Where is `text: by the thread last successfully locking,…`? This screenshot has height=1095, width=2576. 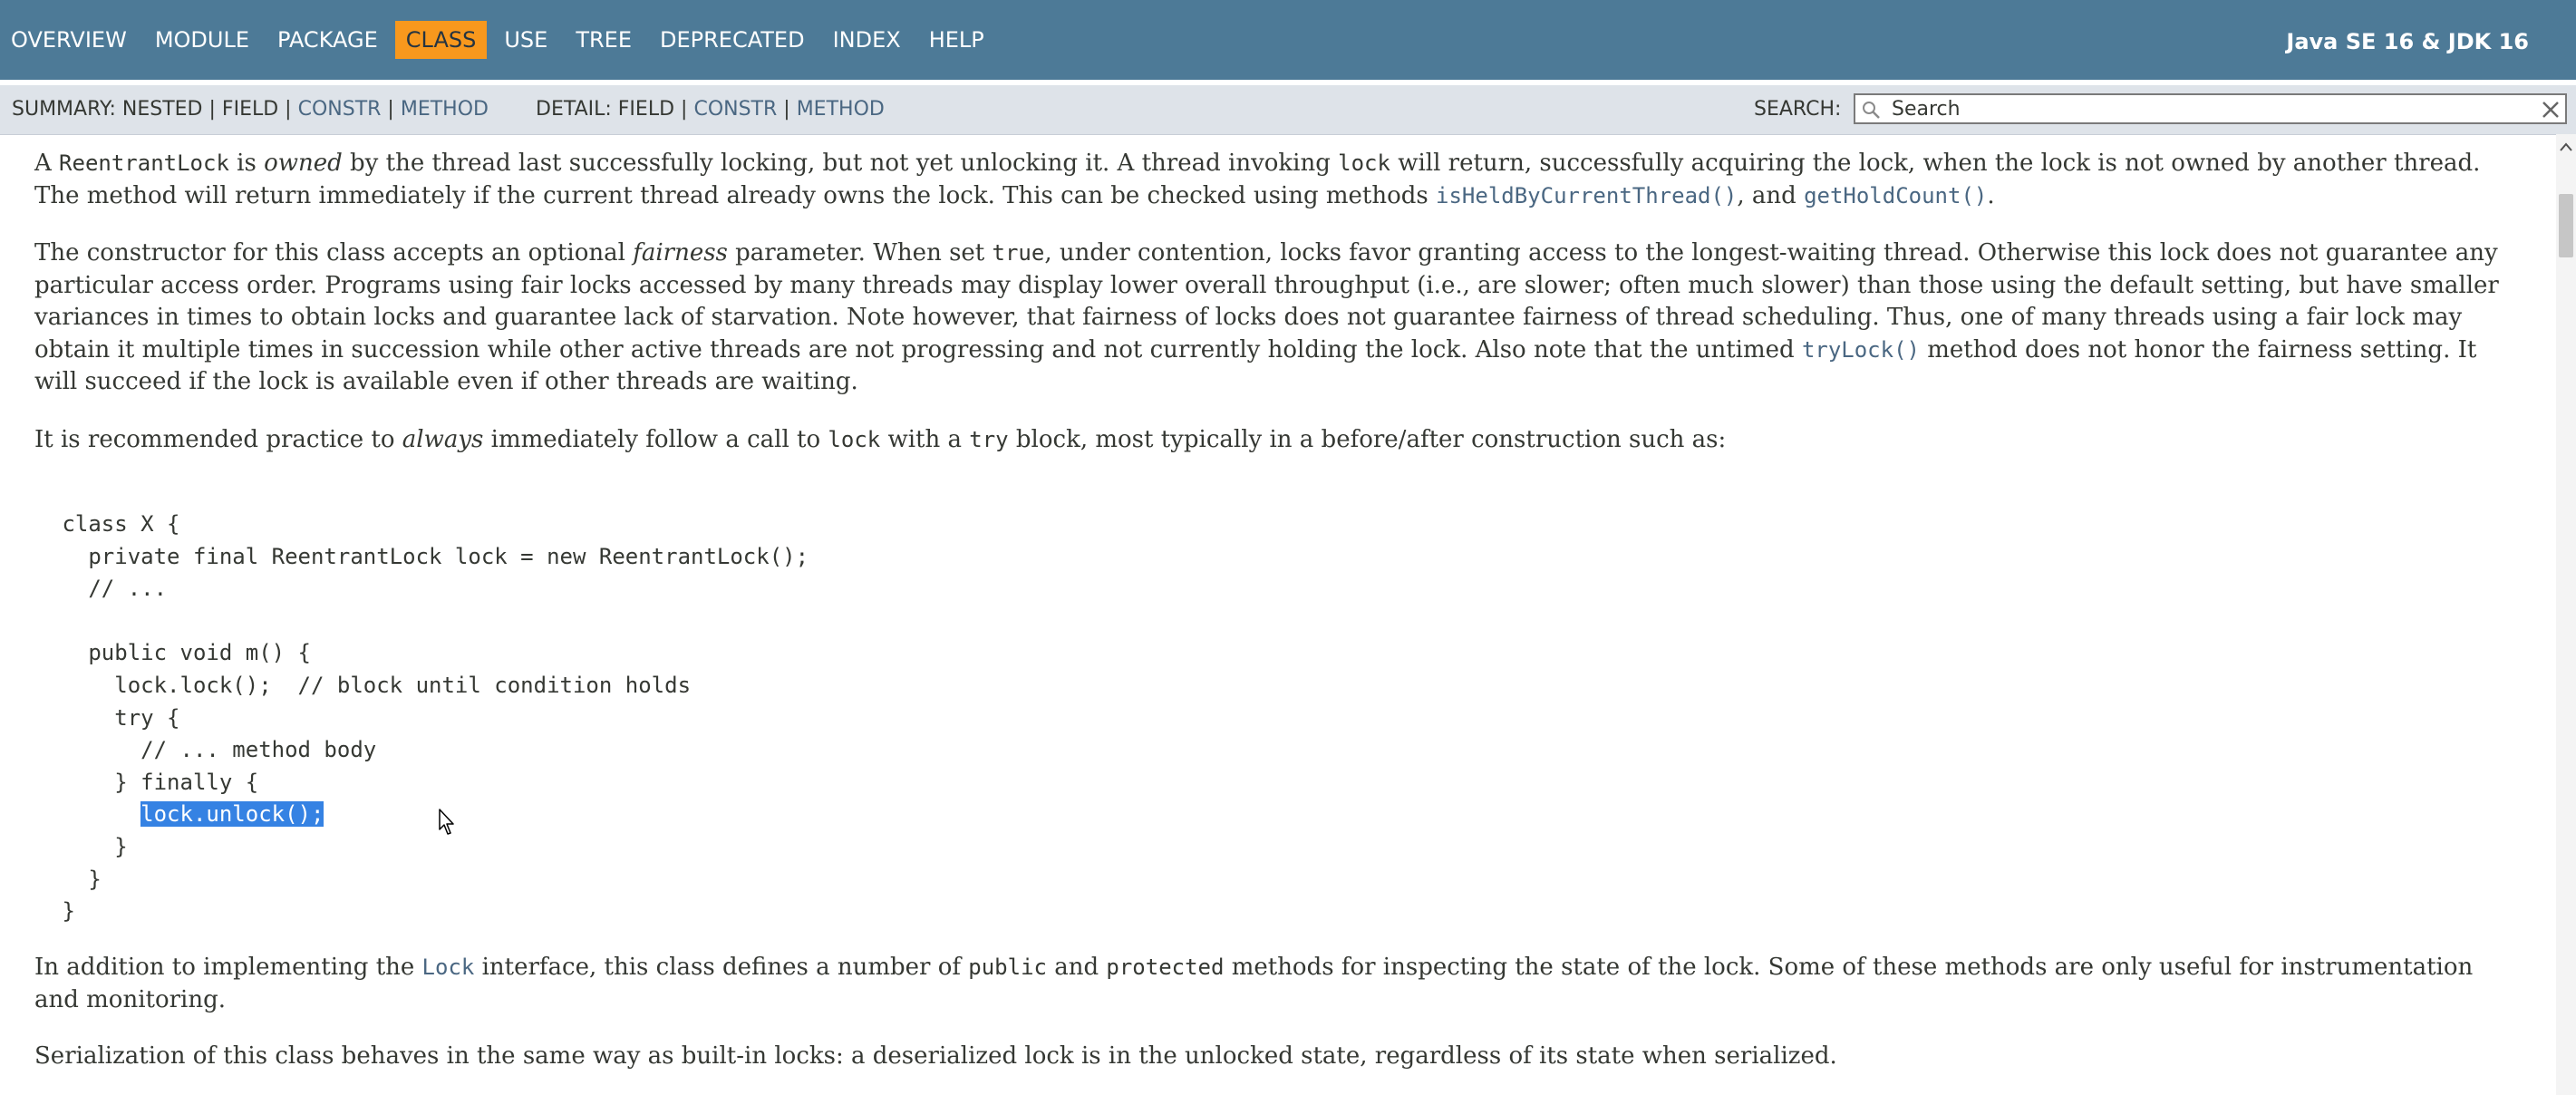
text: by the thread last successfully locking,… is located at coordinates (840, 163).